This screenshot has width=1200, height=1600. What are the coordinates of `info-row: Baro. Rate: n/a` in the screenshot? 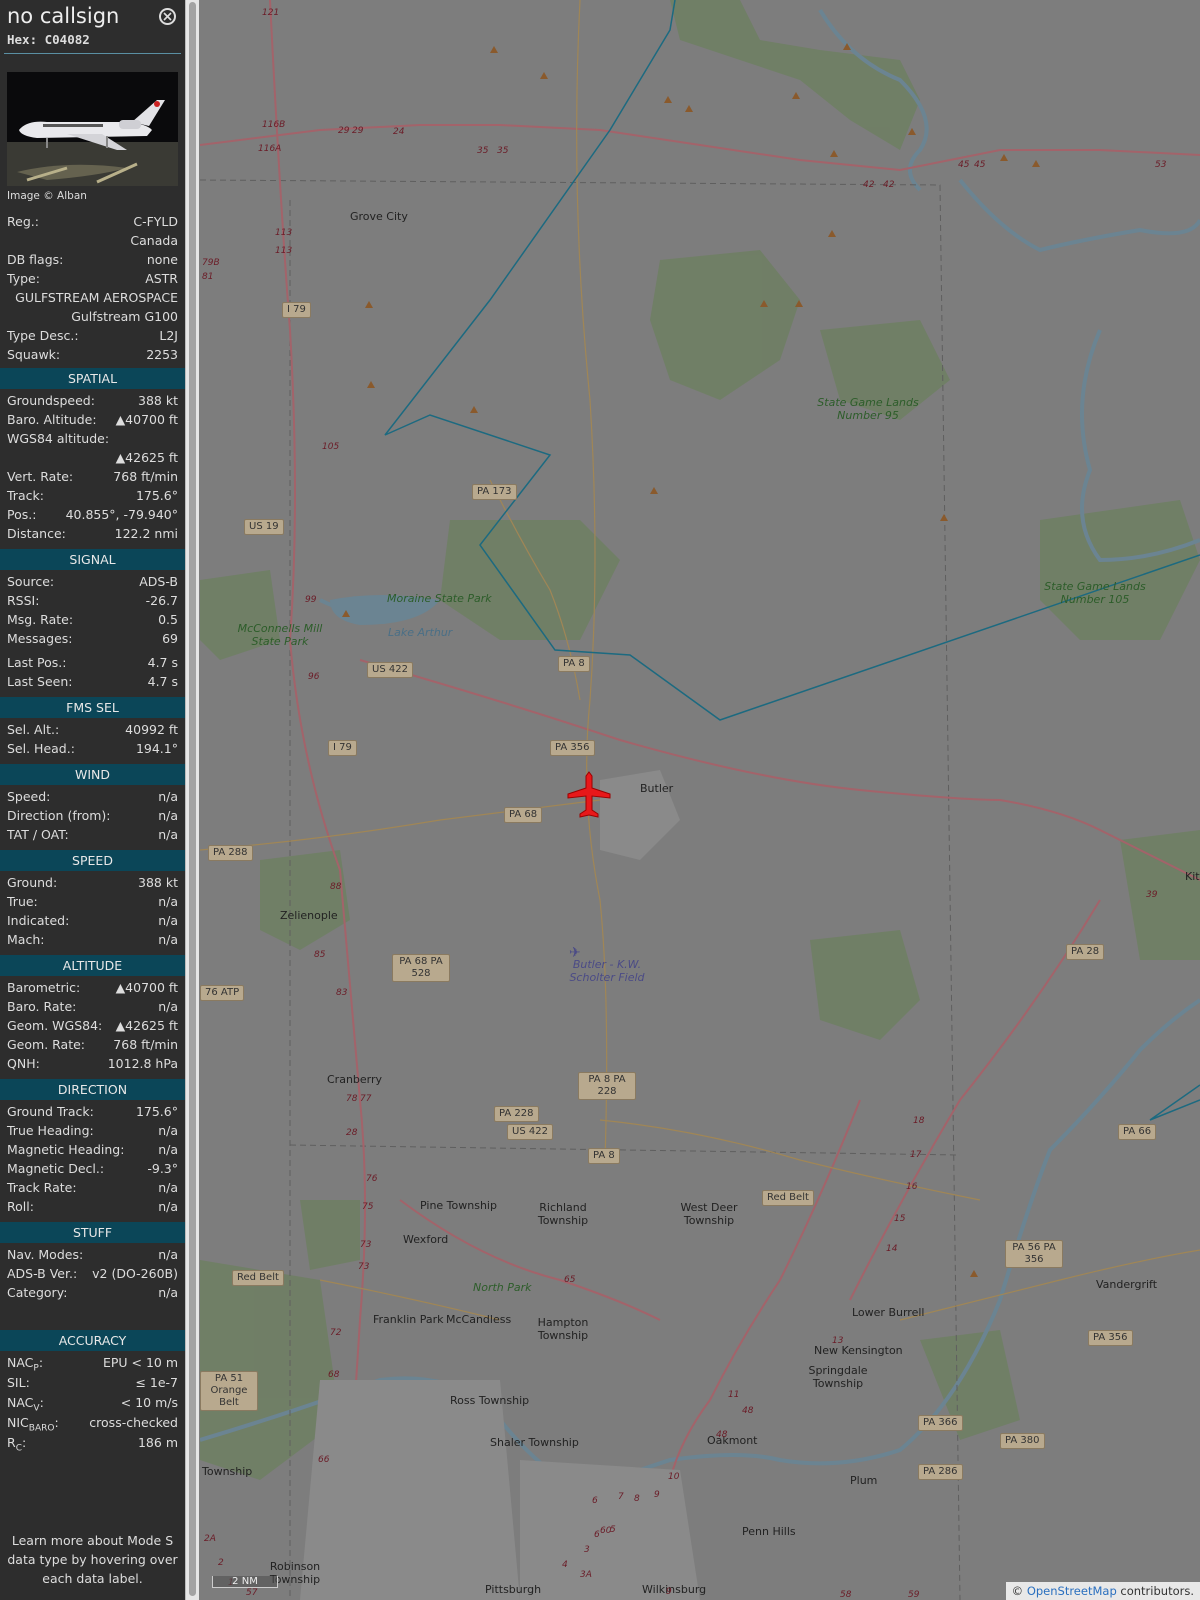 It's located at (92, 1008).